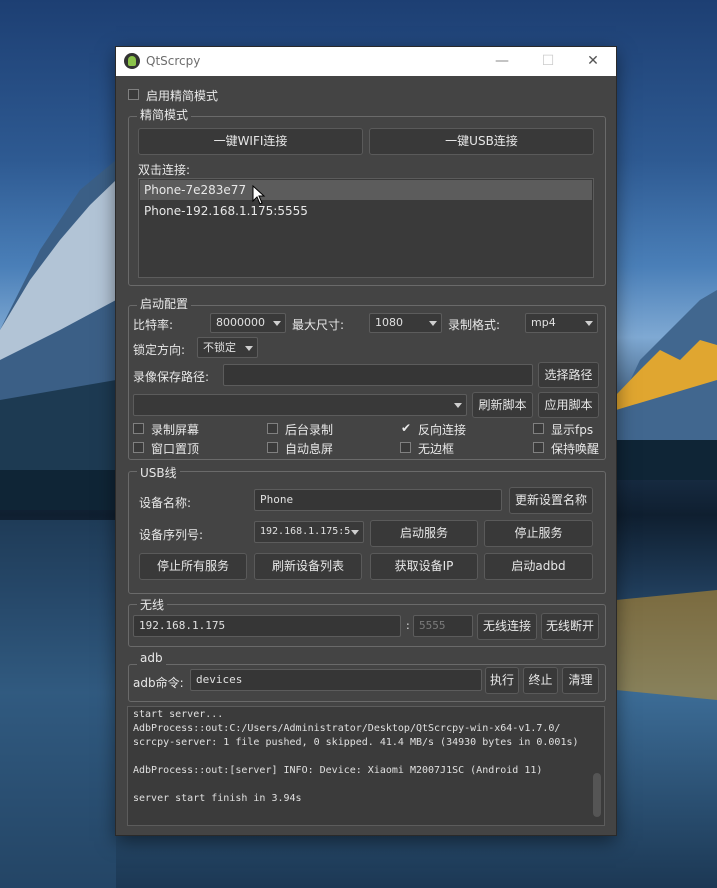 The width and height of the screenshot is (717, 888). What do you see at coordinates (593, 61) in the screenshot?
I see `close-button: ✕` at bounding box center [593, 61].